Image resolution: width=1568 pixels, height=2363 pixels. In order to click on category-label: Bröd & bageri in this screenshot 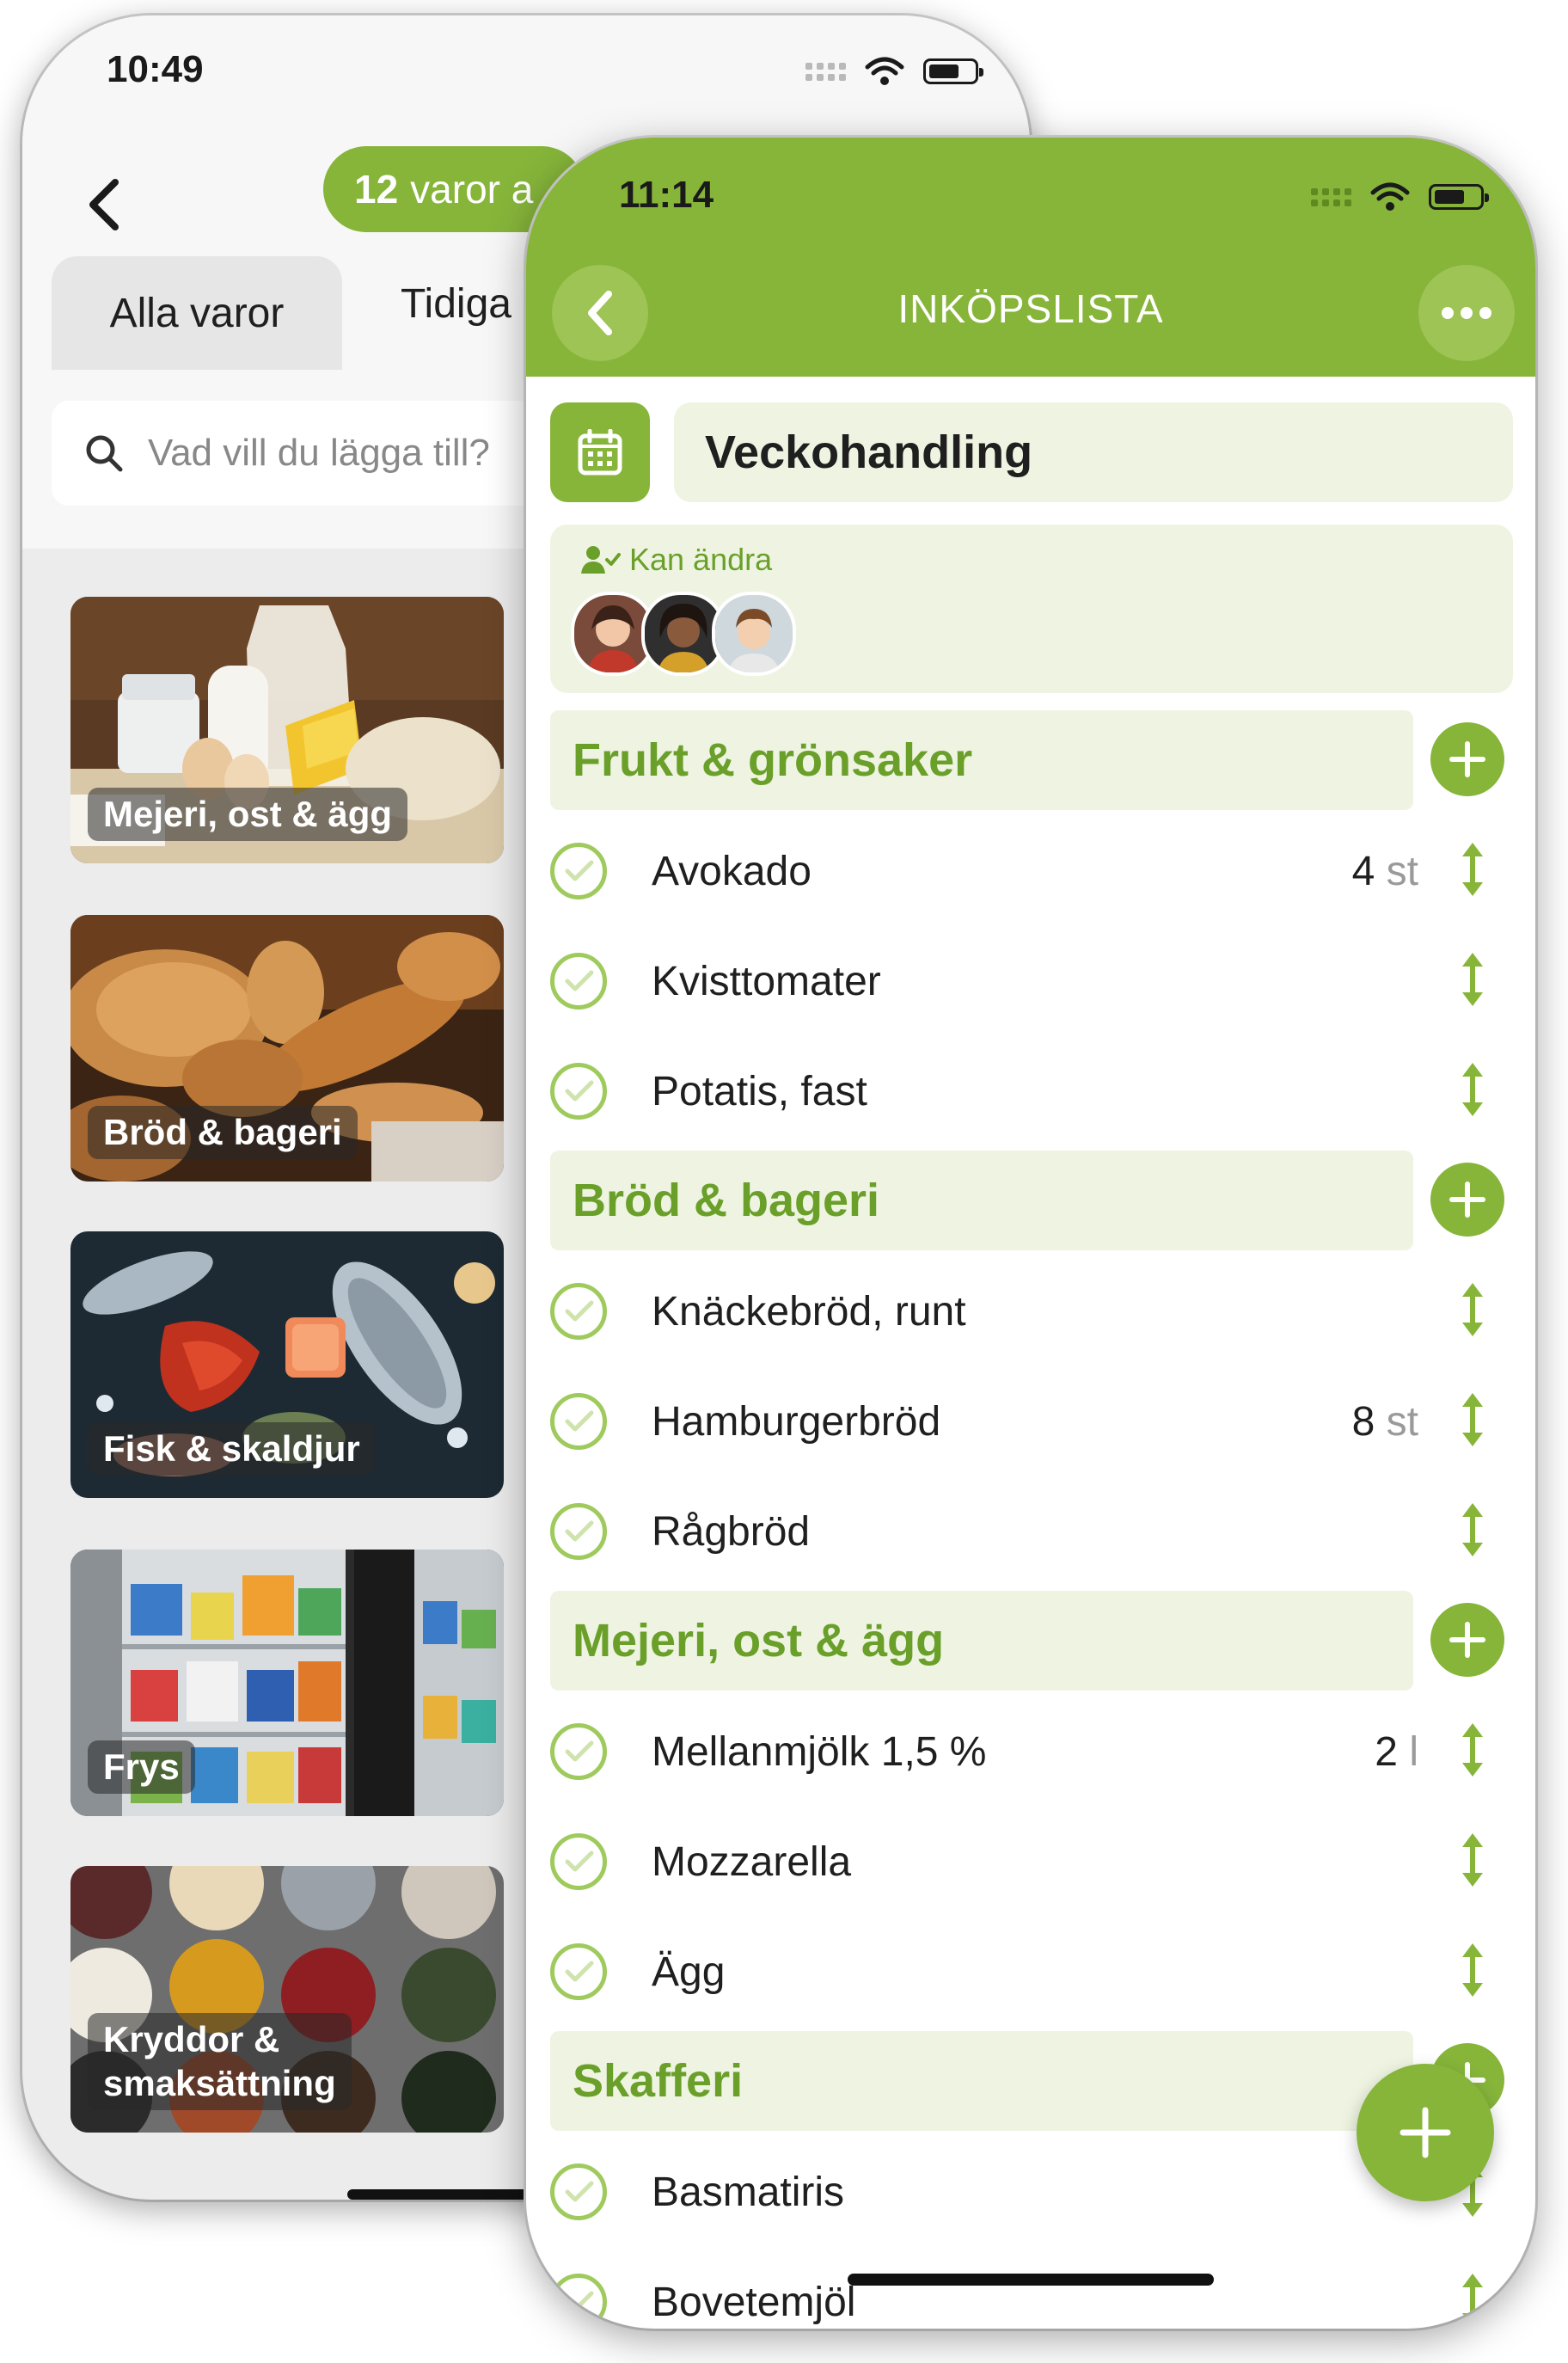, I will do `click(223, 1132)`.